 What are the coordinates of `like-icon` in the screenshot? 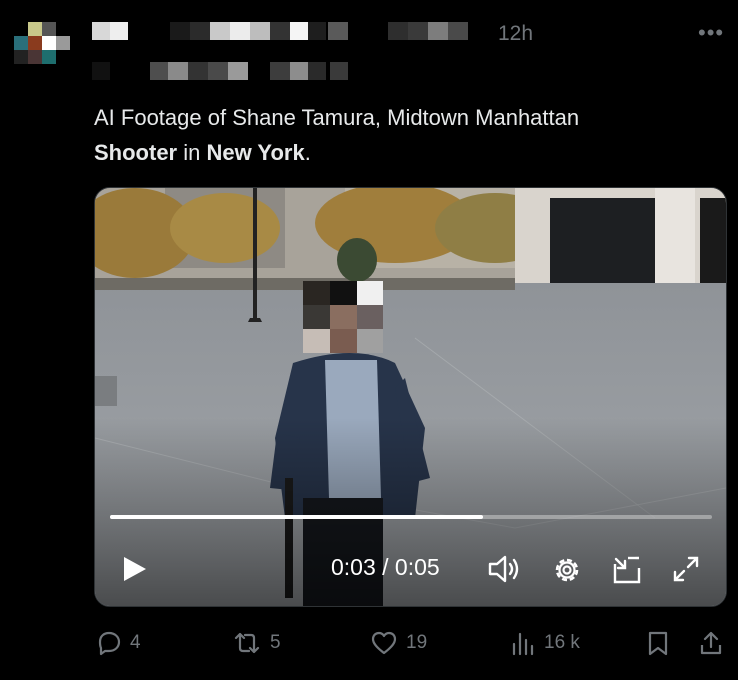 It's located at (384, 643).